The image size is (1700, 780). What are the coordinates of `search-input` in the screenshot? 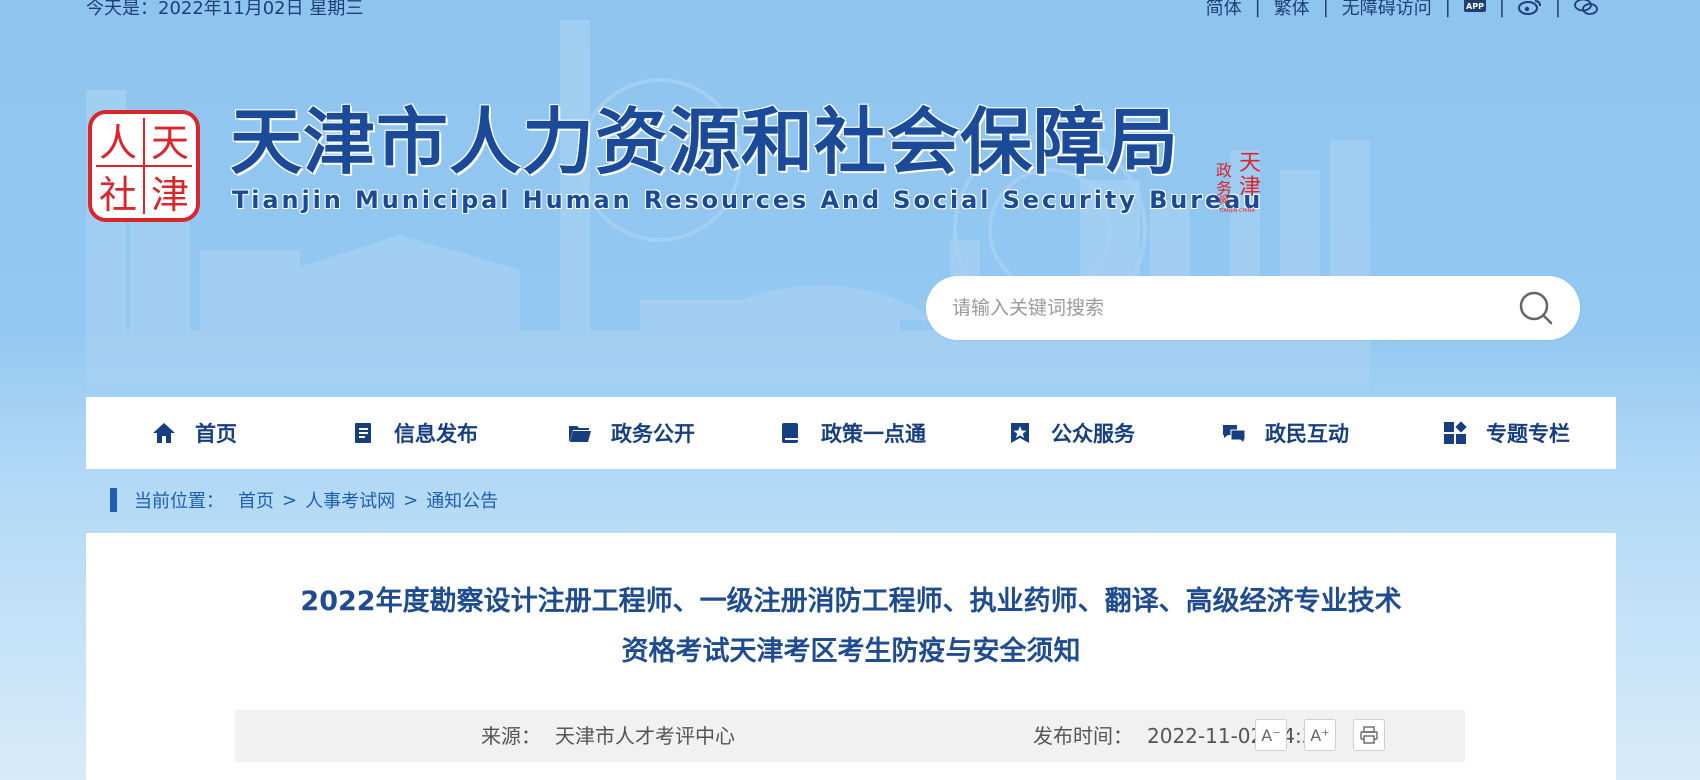 It's located at (1222, 308).